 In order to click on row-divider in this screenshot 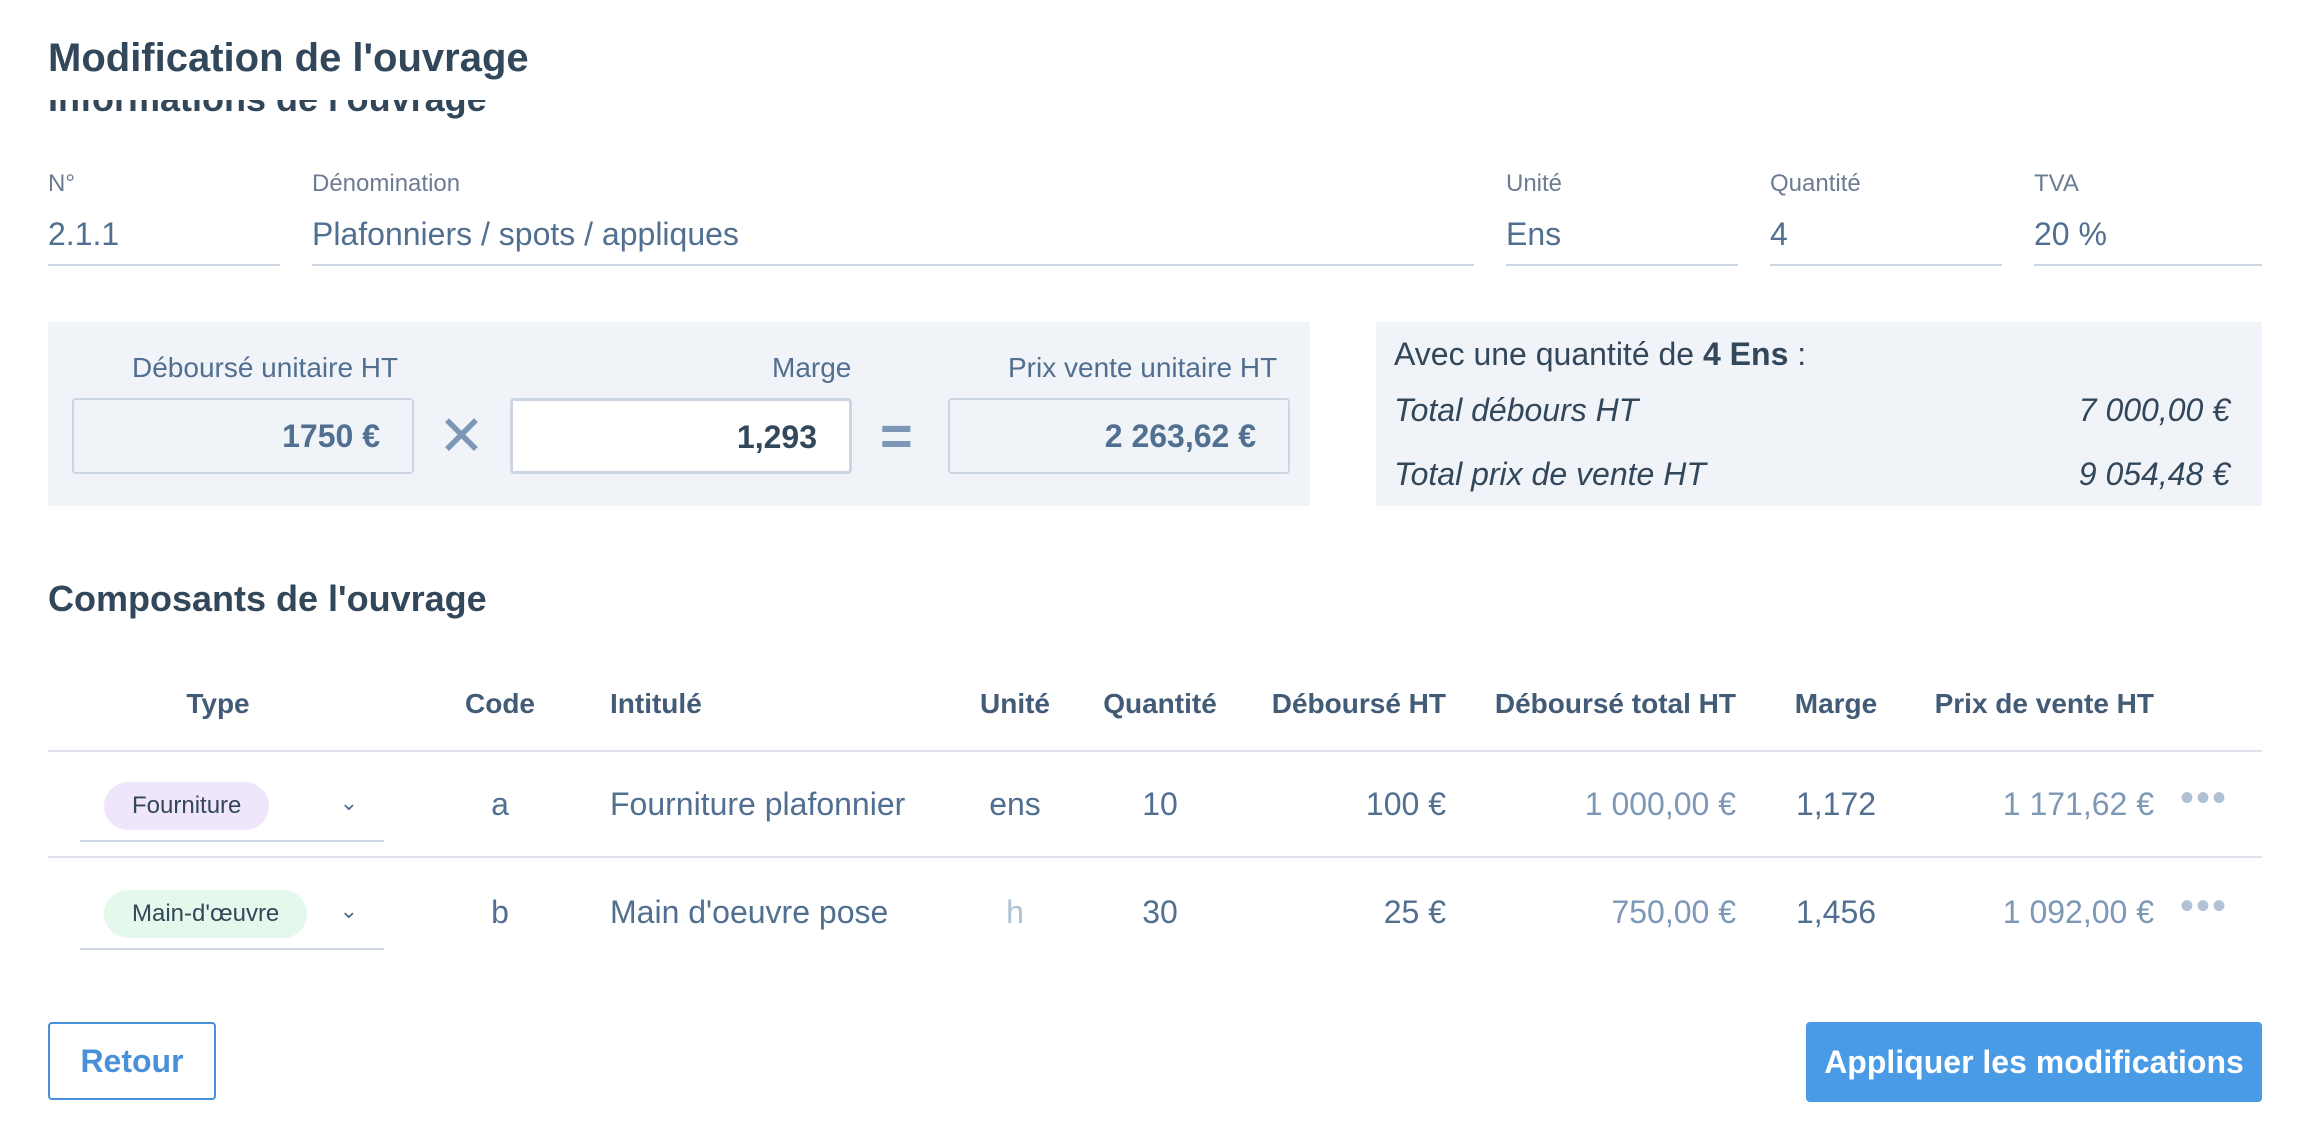, I will do `click(1155, 857)`.